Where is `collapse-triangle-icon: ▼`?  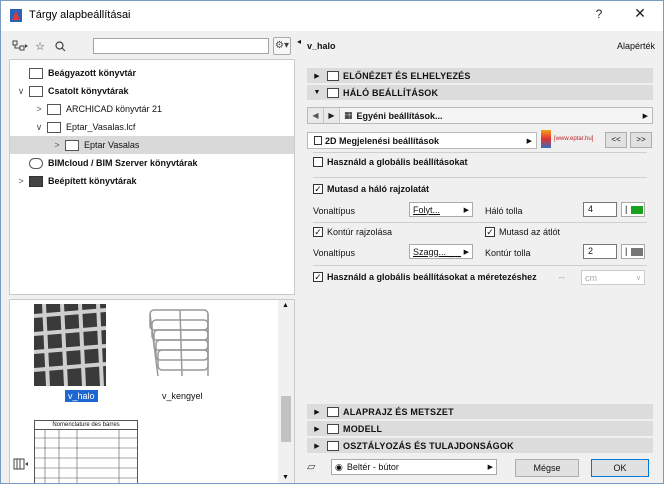 collapse-triangle-icon: ▼ is located at coordinates (317, 92).